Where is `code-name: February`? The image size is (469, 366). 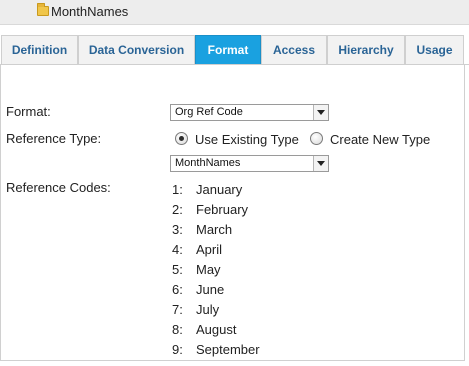
code-name: February is located at coordinates (222, 209).